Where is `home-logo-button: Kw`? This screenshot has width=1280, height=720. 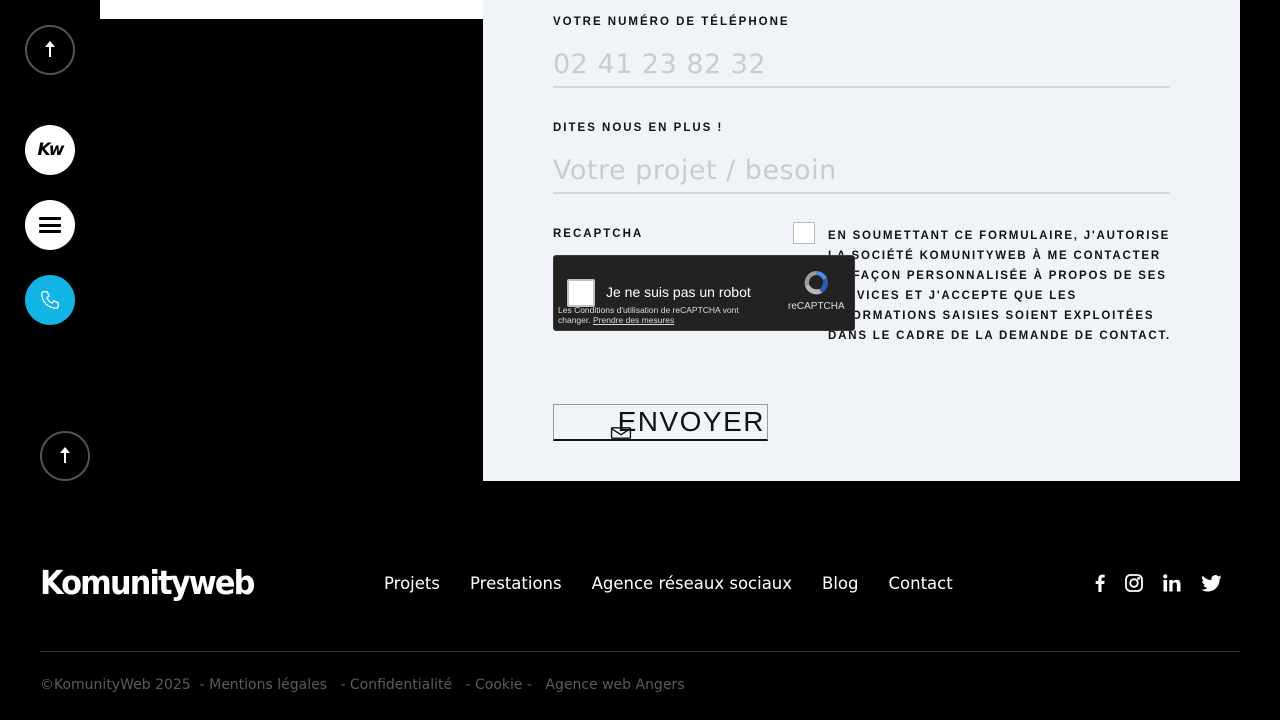 home-logo-button: Kw is located at coordinates (50, 150).